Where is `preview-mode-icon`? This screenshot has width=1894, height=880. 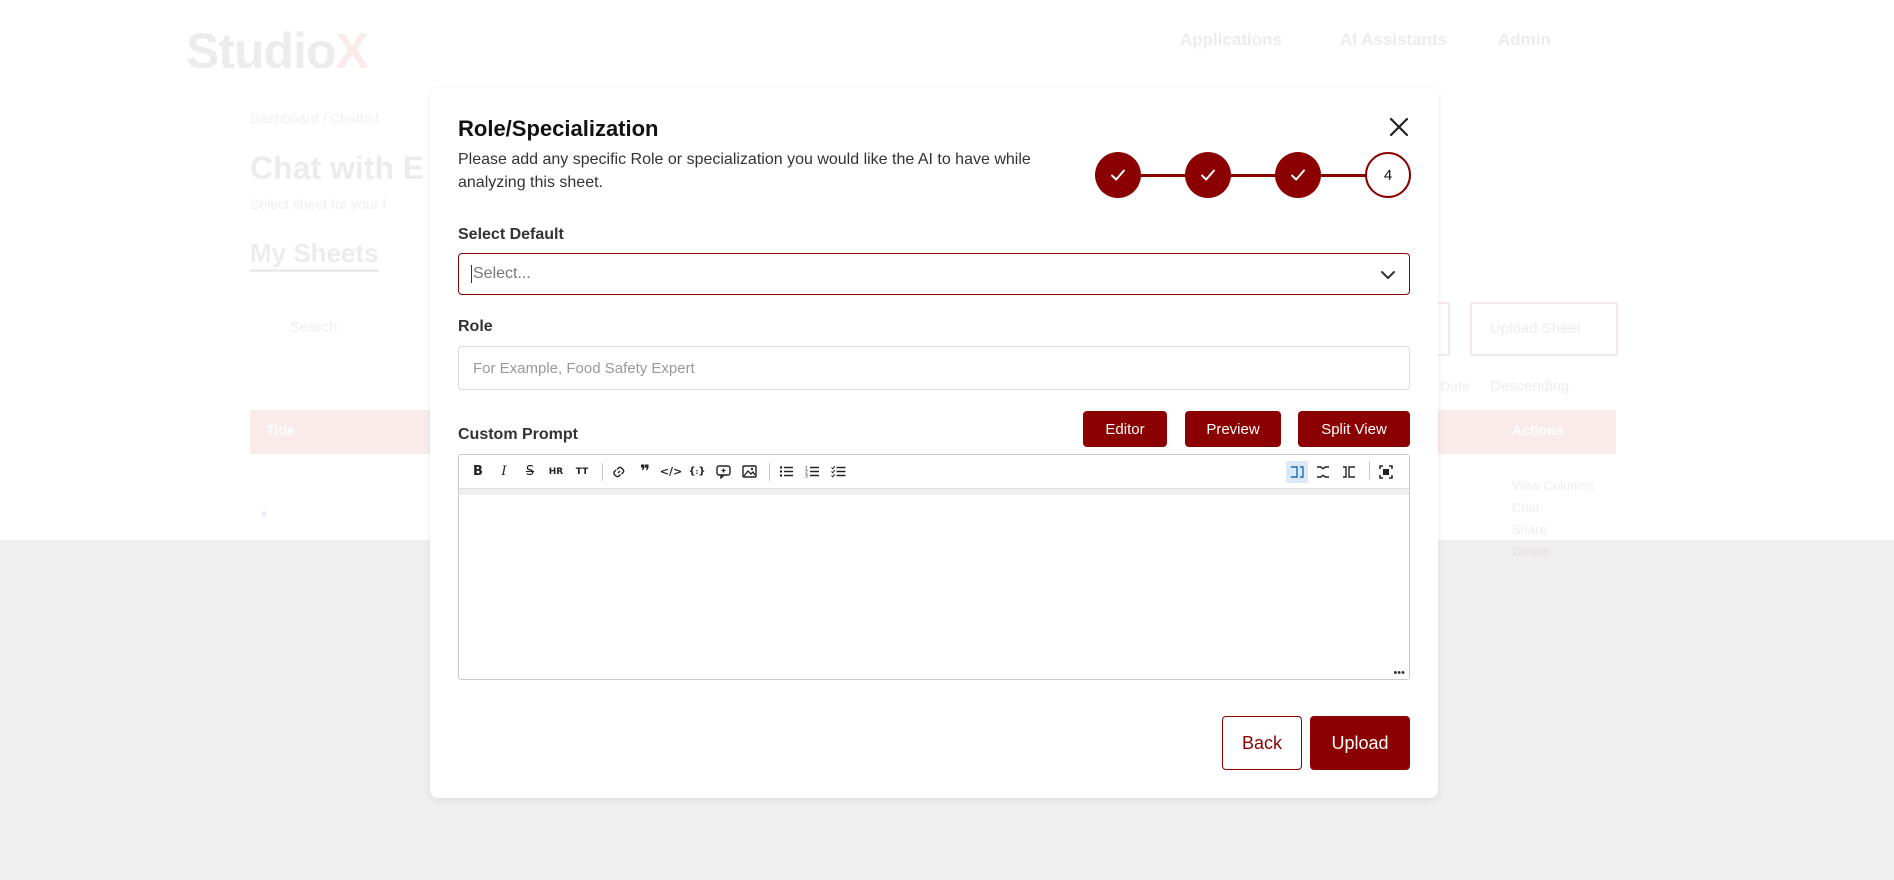 preview-mode-icon is located at coordinates (1349, 472).